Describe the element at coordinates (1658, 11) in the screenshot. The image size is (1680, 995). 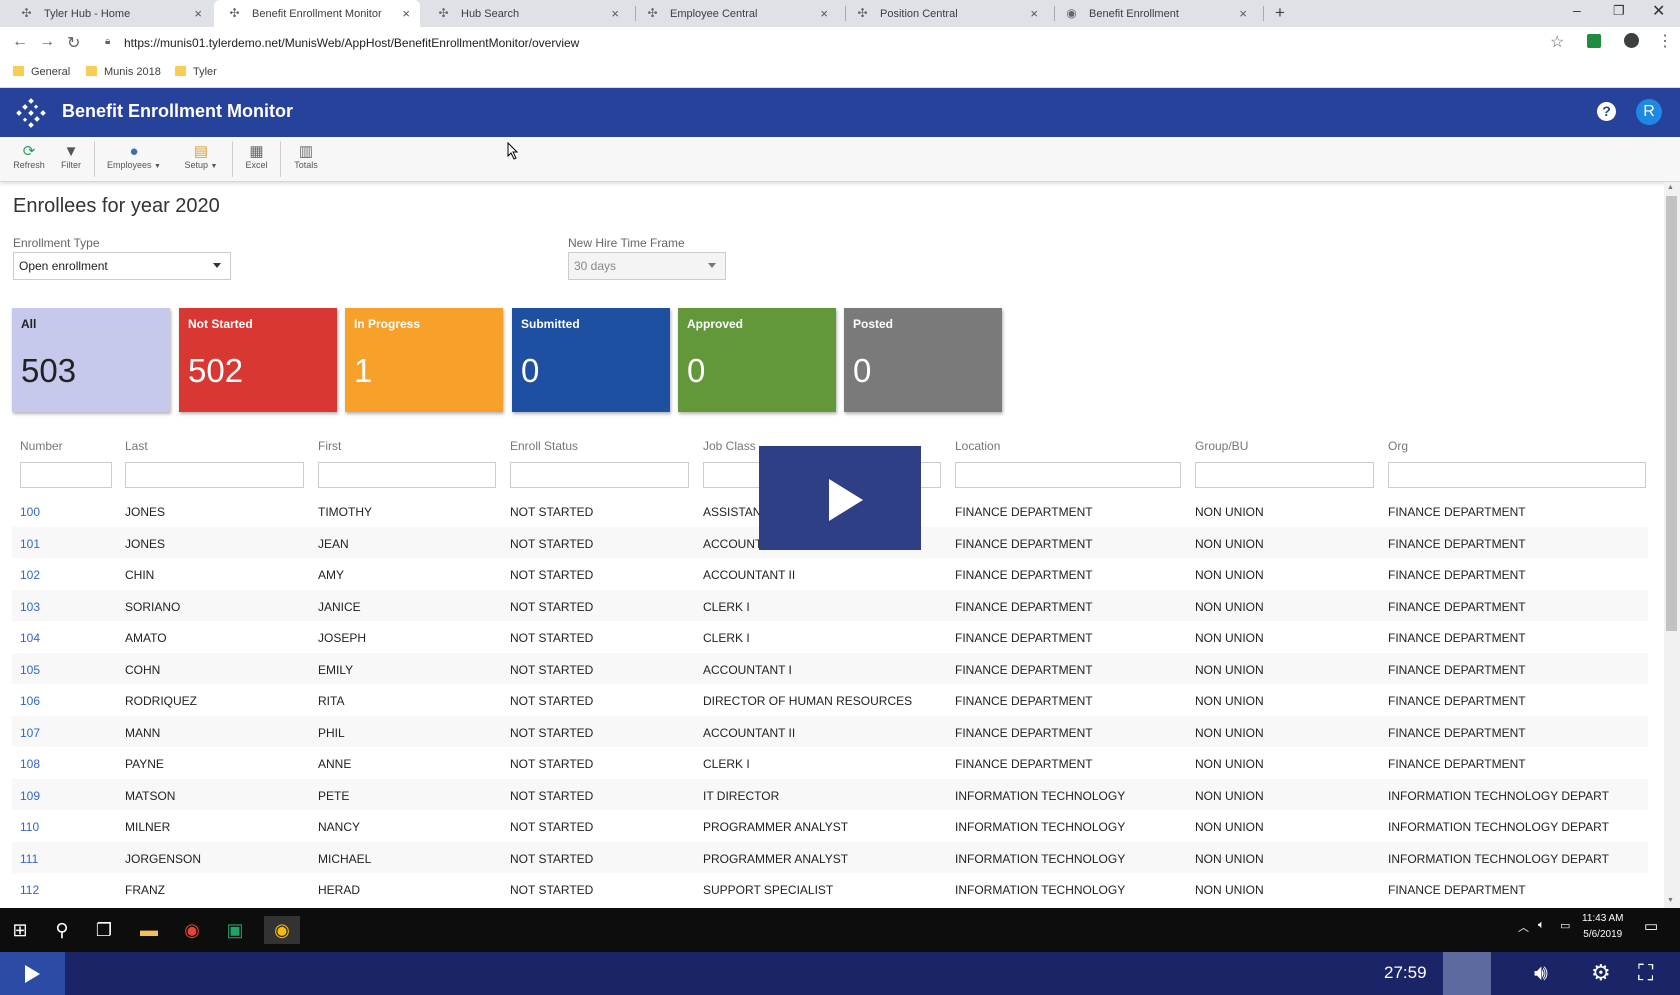
I see `close-window-icon: ✕` at that location.